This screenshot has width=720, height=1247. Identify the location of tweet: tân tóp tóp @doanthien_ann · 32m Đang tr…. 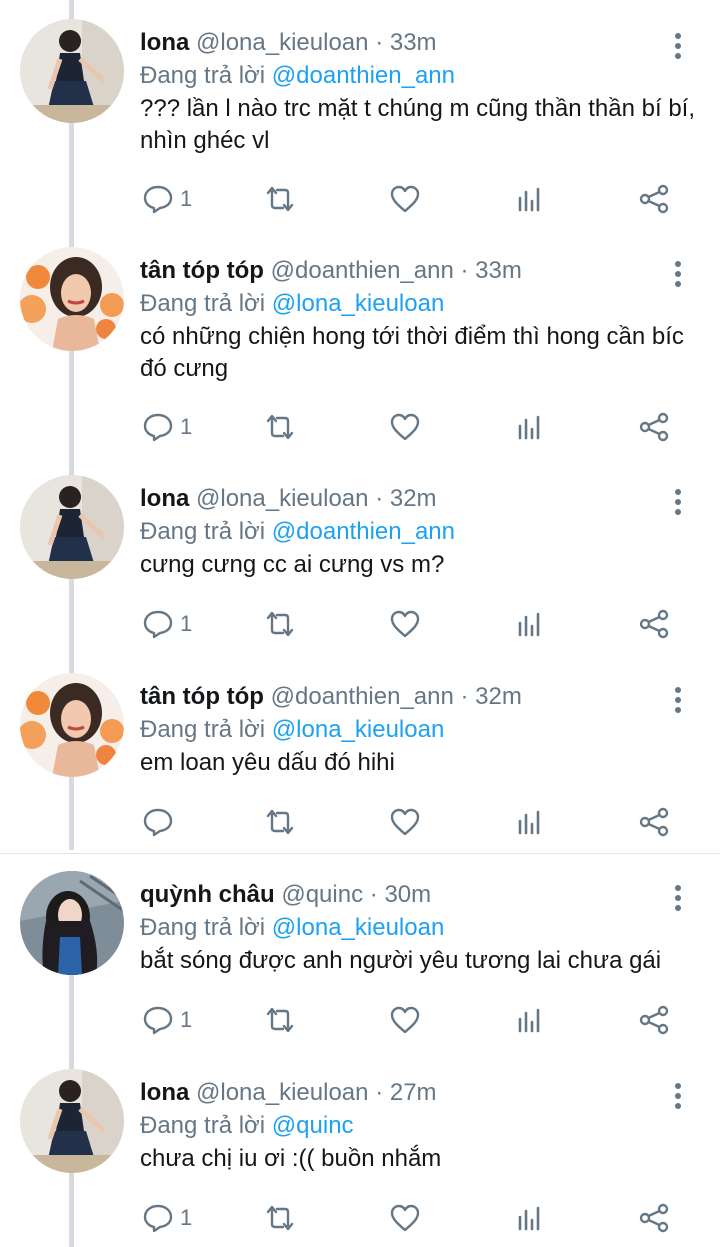
(360, 758).